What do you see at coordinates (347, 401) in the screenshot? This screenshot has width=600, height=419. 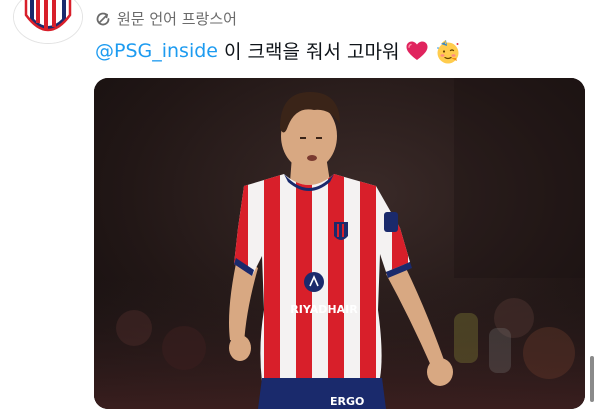 I see `shorts-sponsor-text: ERGO` at bounding box center [347, 401].